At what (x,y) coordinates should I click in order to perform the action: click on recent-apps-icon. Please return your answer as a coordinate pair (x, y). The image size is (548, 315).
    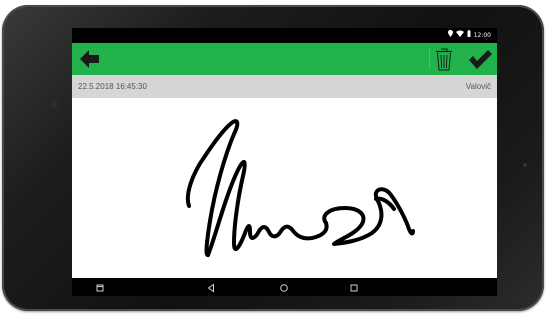
    Looking at the image, I should click on (100, 288).